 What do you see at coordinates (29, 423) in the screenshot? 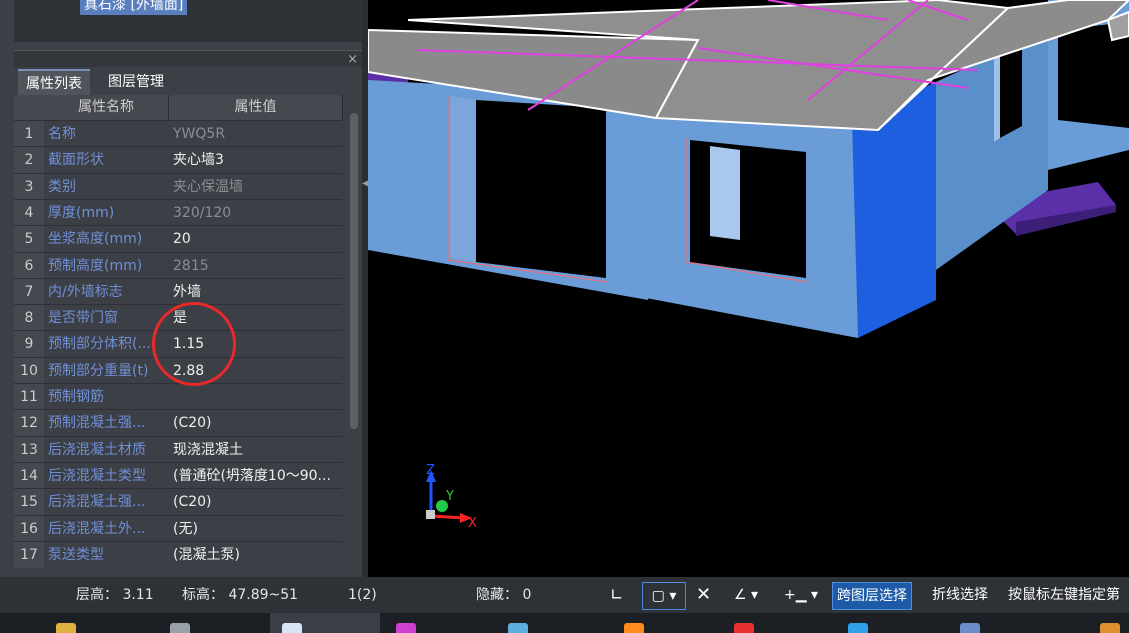
I see `row-index: 12` at bounding box center [29, 423].